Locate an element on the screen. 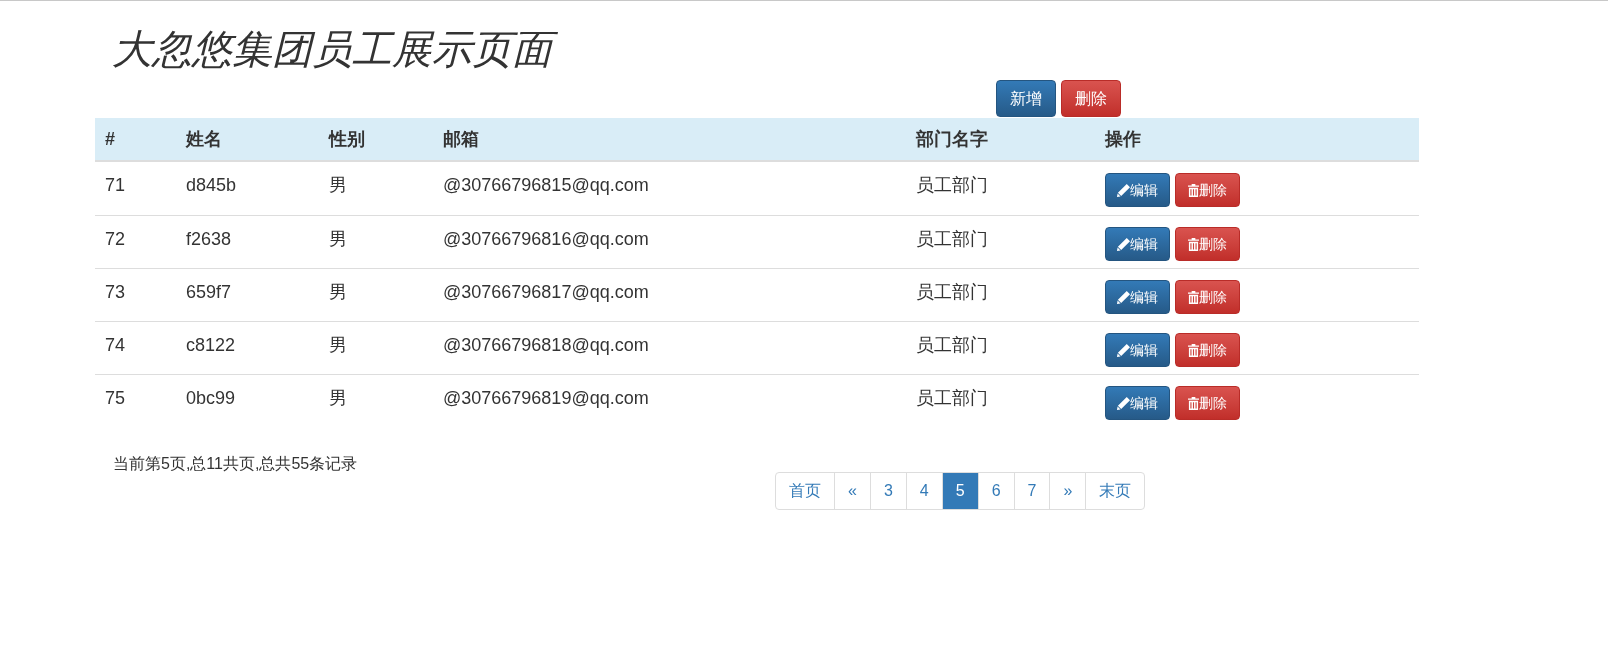  page-link: 首页 is located at coordinates (805, 491).